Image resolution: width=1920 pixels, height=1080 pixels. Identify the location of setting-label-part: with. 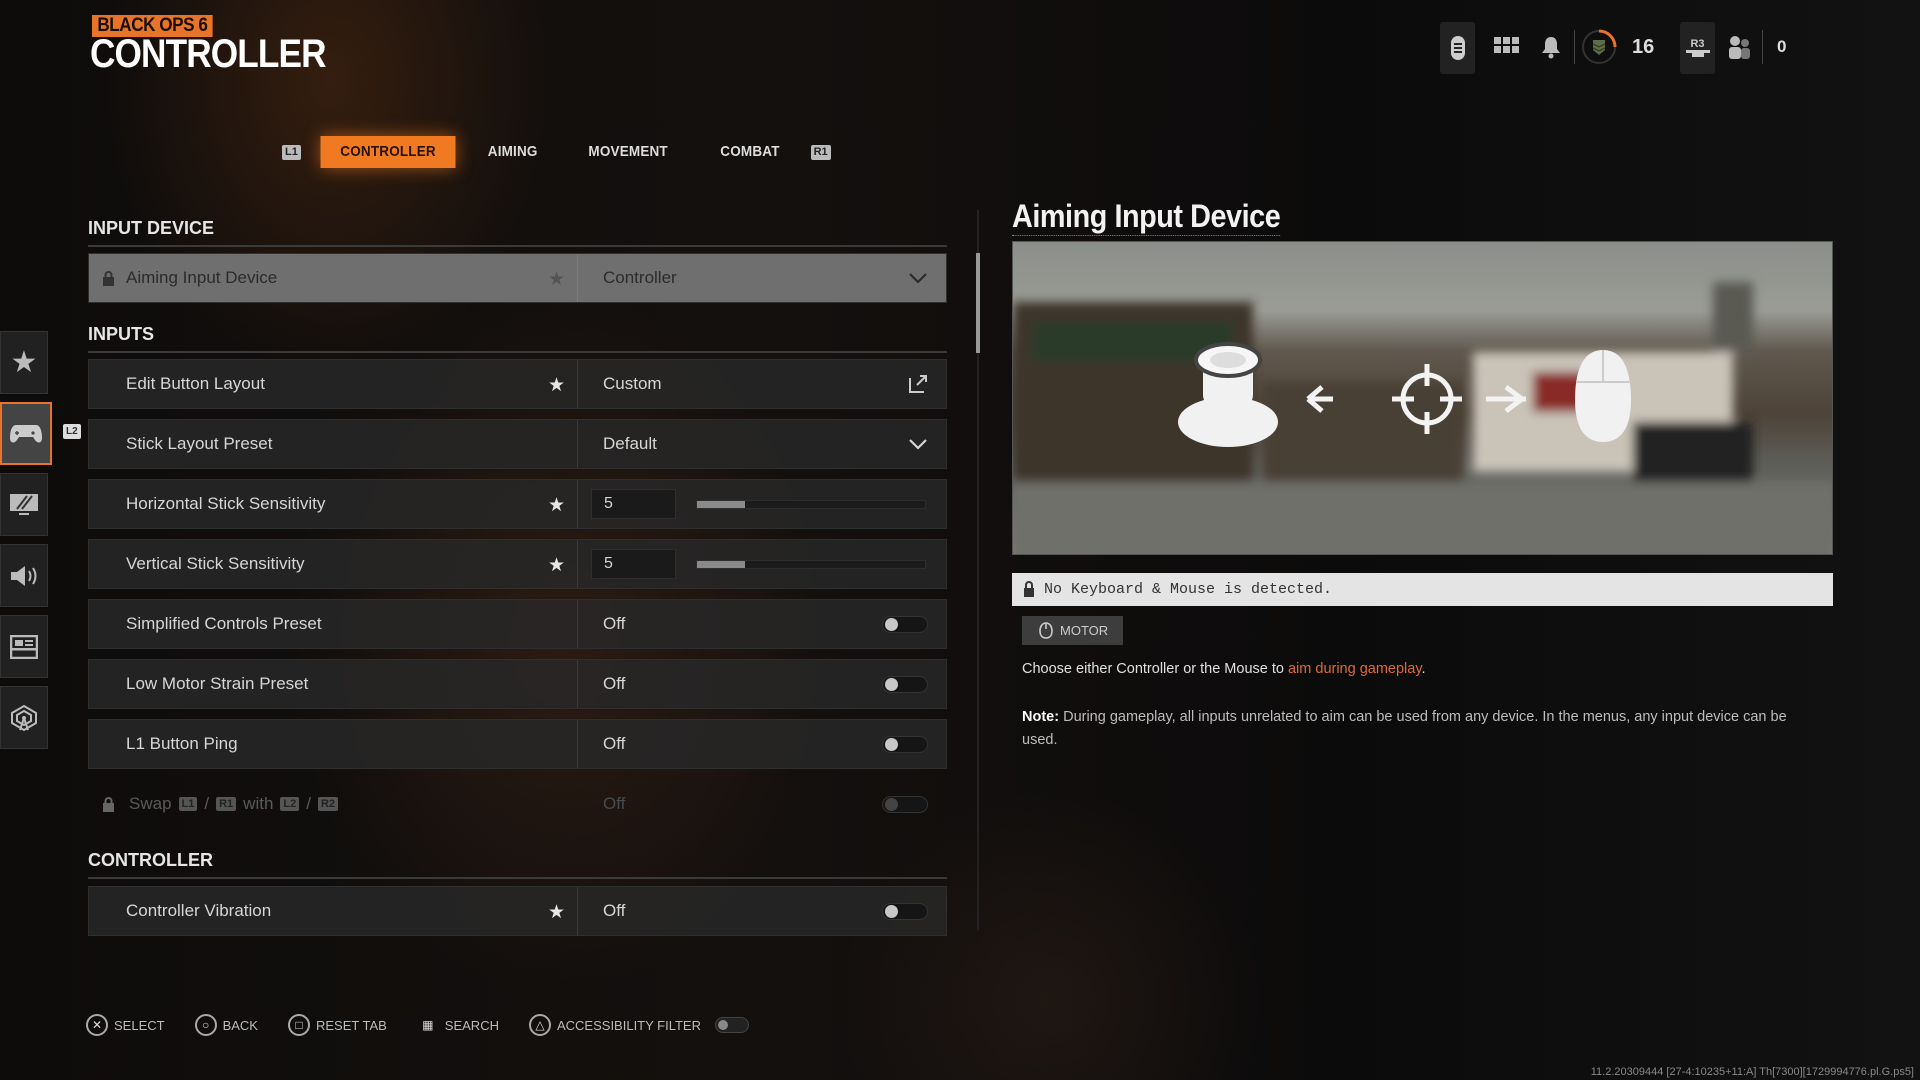
(258, 803).